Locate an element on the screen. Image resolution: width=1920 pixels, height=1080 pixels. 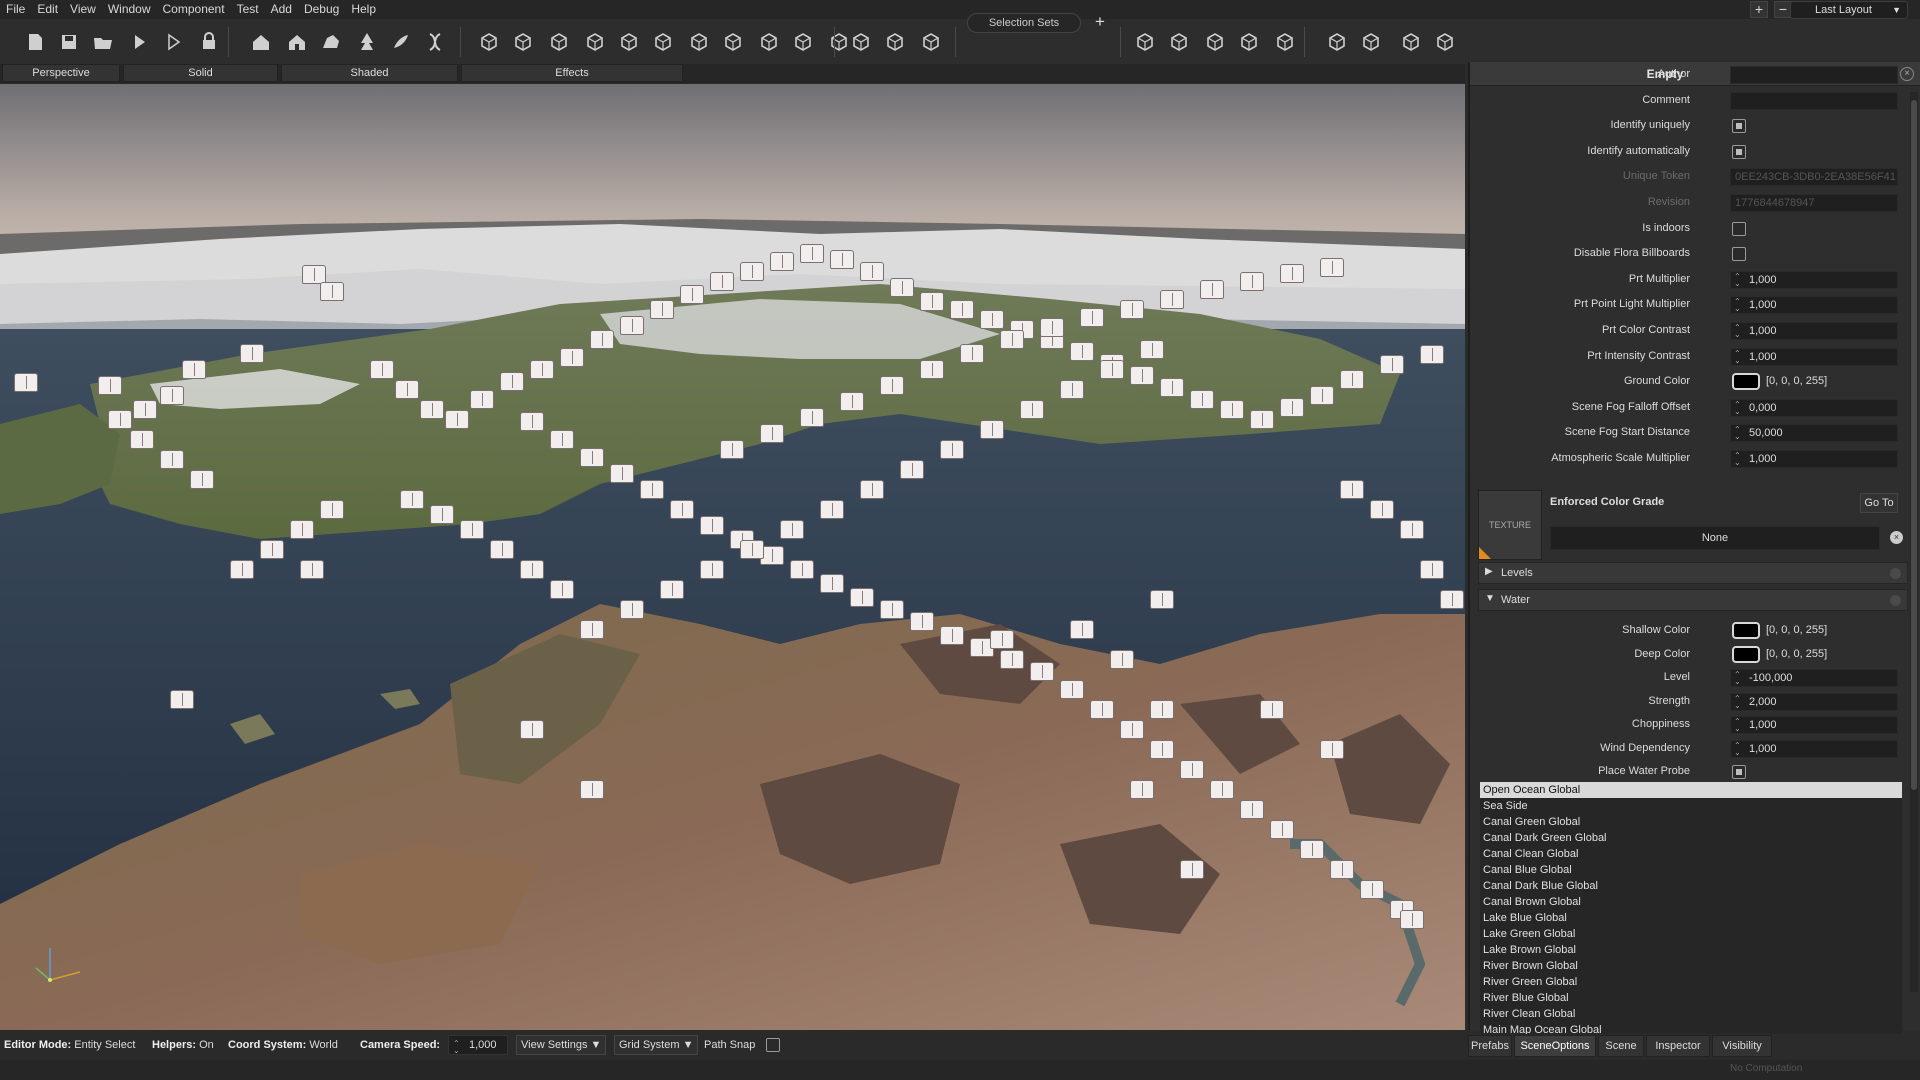
list-item: Lake Blue Global is located at coordinates (1691, 918).